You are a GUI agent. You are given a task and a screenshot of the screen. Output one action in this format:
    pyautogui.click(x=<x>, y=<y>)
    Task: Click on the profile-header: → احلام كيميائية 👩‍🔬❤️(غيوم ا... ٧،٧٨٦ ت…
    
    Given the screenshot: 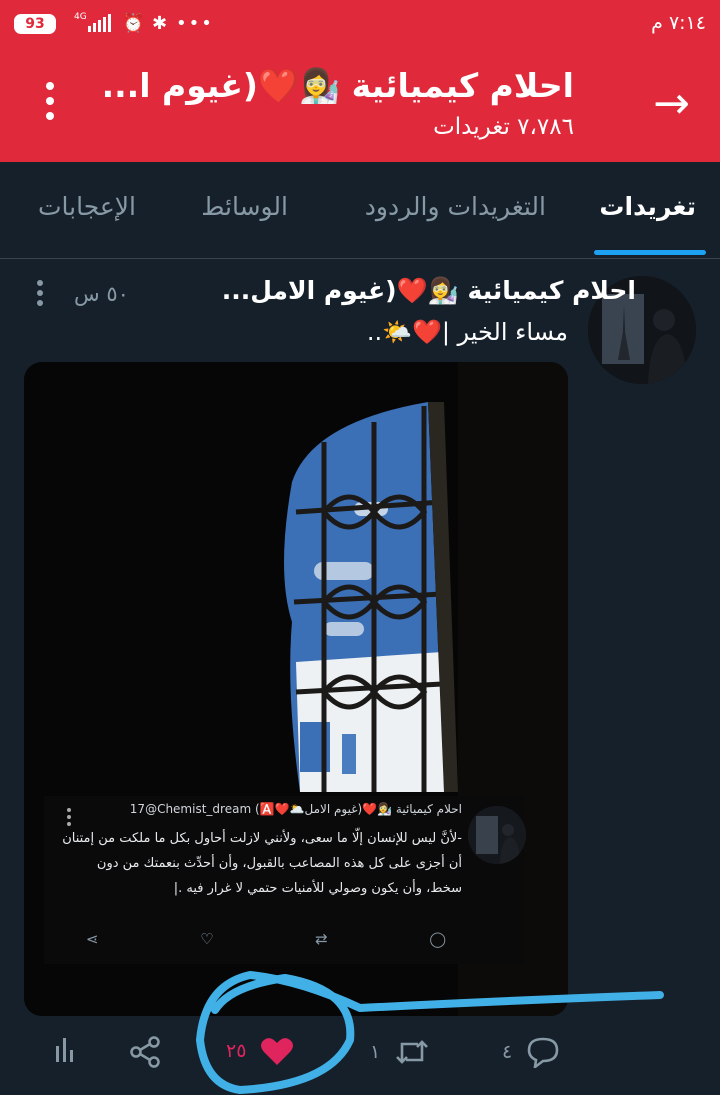 What is the action you would take?
    pyautogui.click(x=360, y=106)
    